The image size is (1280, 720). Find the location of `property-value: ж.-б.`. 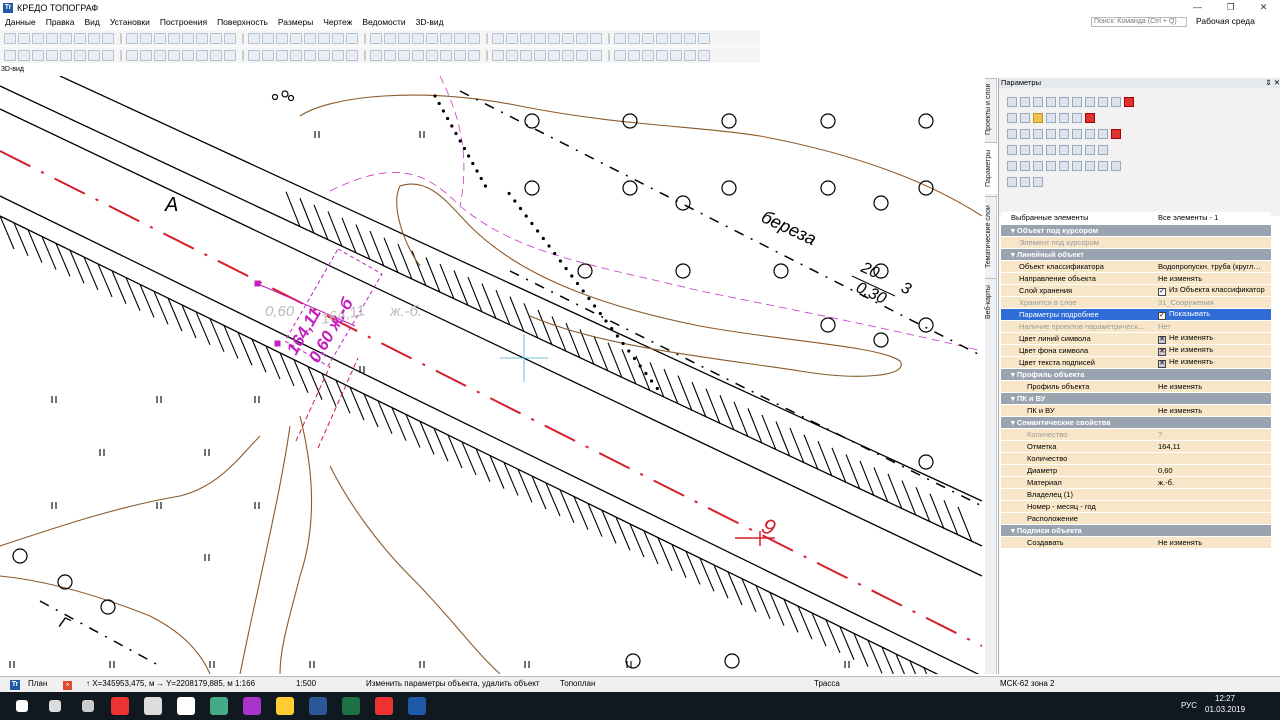

property-value: ж.-б. is located at coordinates (1213, 482).